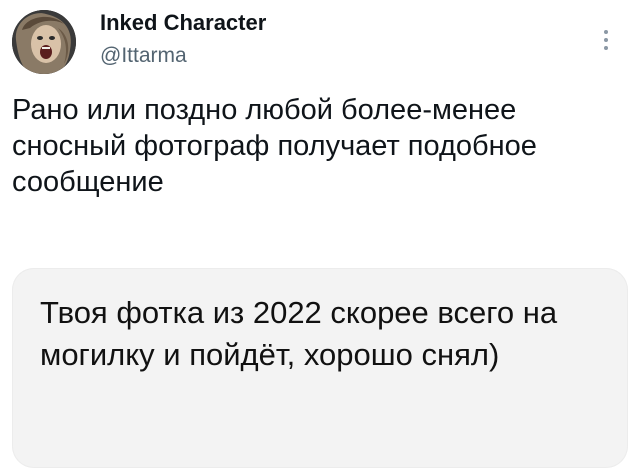 The image size is (640, 476). Describe the element at coordinates (183, 23) in the screenshot. I see `author-name: Inked Character` at that location.